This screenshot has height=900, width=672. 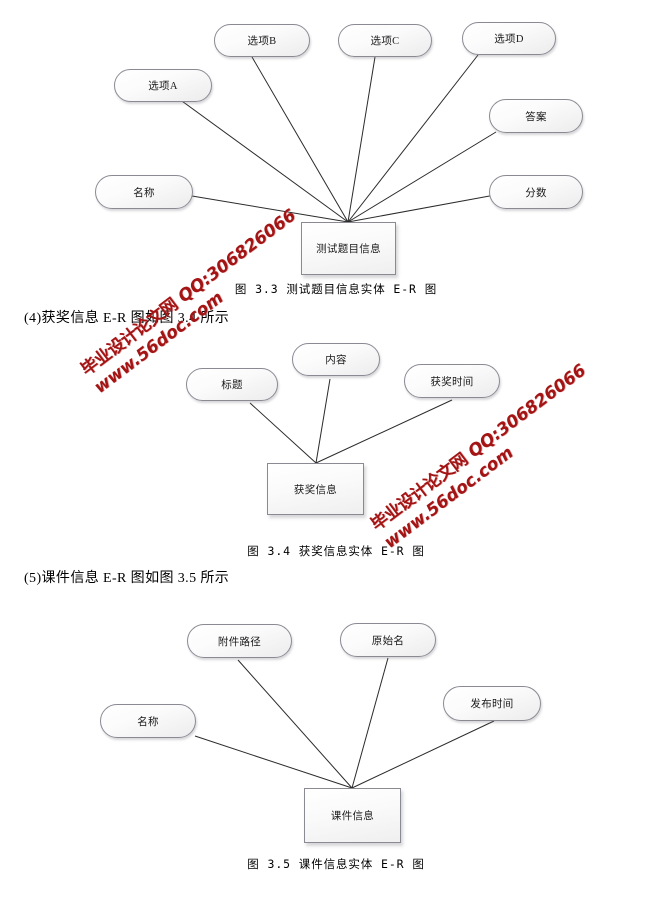 I want to click on link-name, so click(x=270, y=209).